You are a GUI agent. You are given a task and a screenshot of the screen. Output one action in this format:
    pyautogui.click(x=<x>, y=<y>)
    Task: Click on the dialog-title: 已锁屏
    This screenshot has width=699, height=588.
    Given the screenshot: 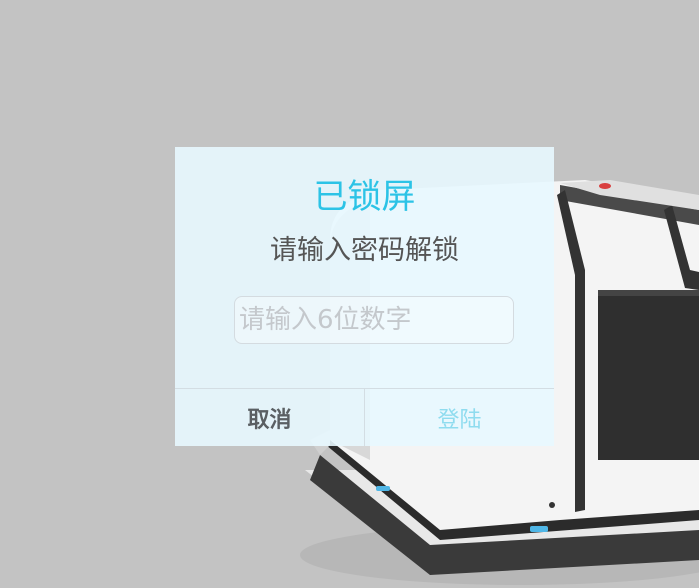 What is the action you would take?
    pyautogui.click(x=364, y=197)
    